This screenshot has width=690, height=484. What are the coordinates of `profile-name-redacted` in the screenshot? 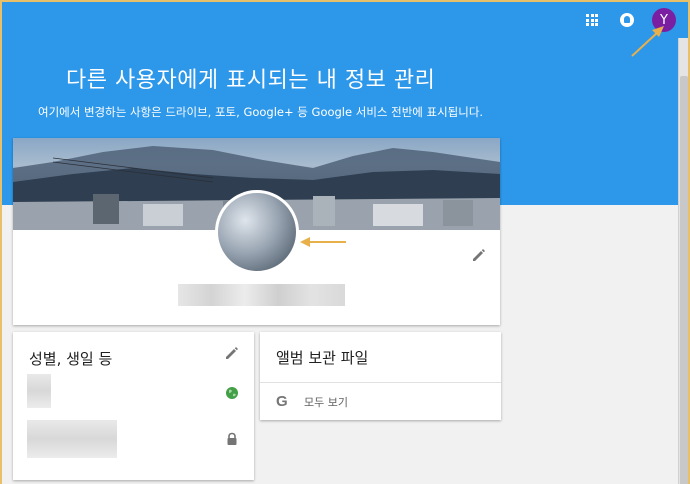 It's located at (261, 295).